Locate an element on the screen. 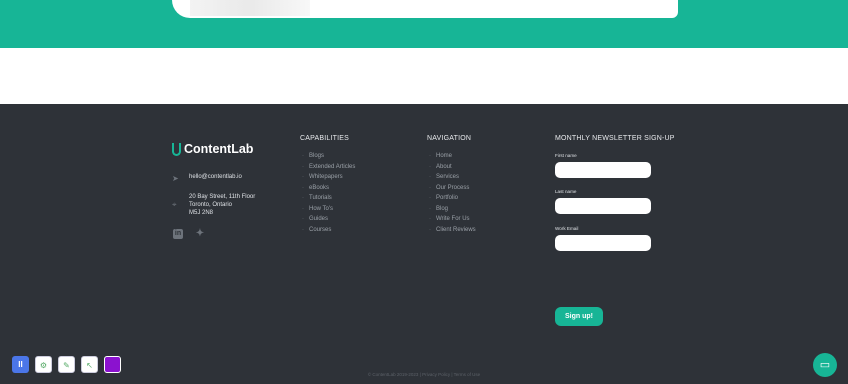  capability-link: Extended Articles is located at coordinates (328, 167).